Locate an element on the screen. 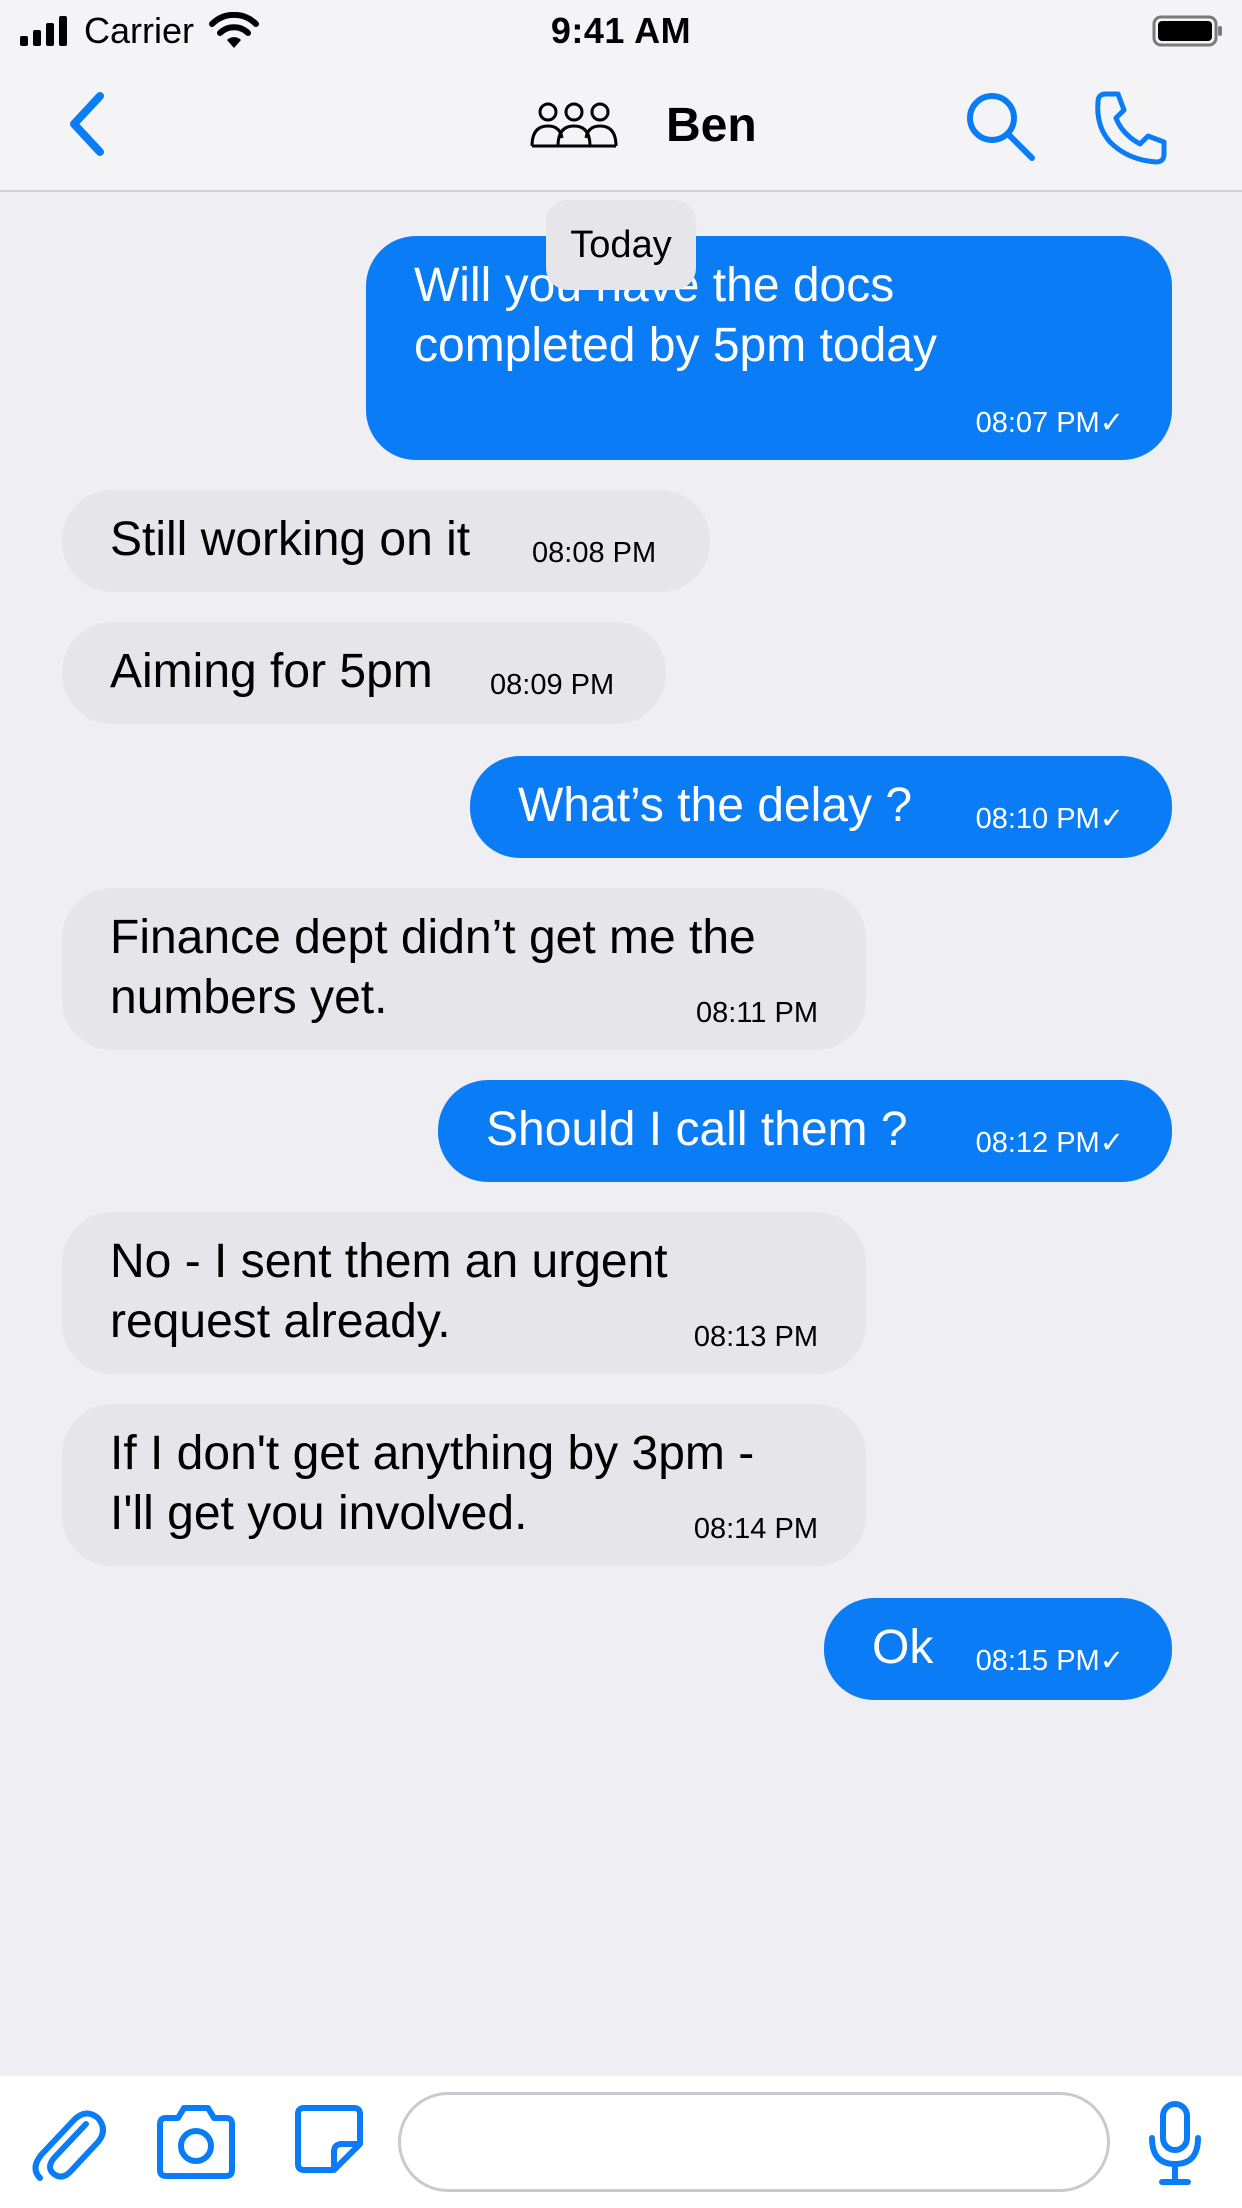 Image resolution: width=1242 pixels, height=2208 pixels. message-timestamp: 08:10 PM✓ is located at coordinates (1049, 819).